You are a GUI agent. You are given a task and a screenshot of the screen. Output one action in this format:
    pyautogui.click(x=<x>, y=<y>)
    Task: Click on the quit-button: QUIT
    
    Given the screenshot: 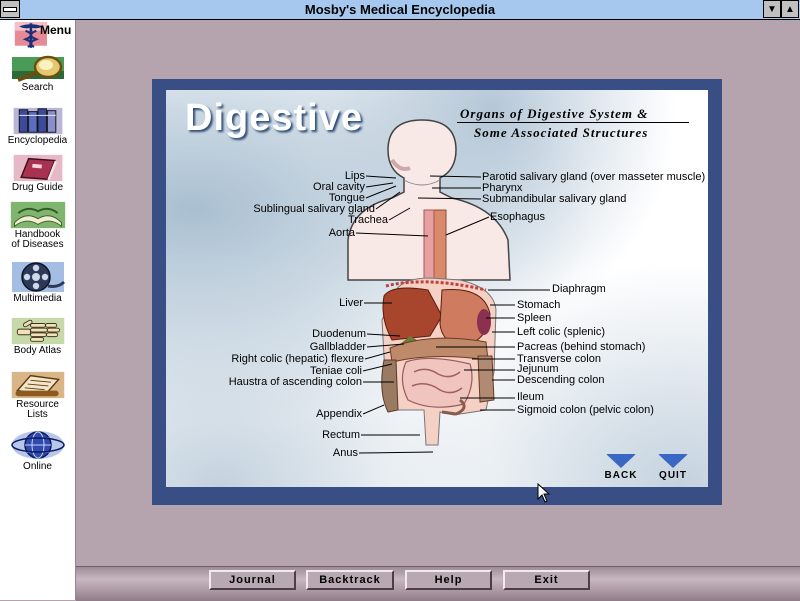 What is the action you would take?
    pyautogui.click(x=673, y=467)
    